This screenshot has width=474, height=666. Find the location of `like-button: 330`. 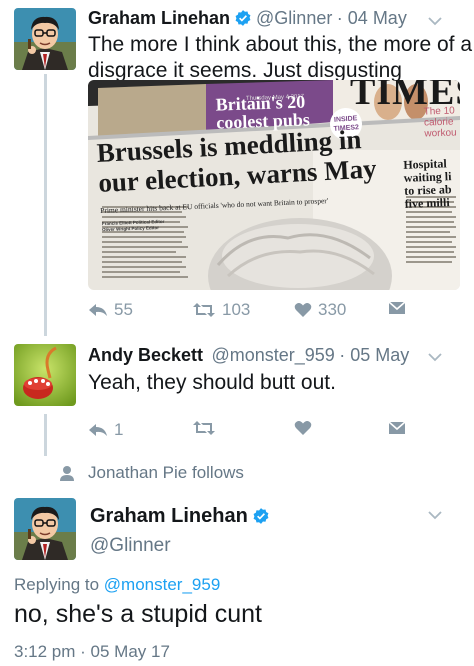

like-button: 330 is located at coordinates (320, 310).